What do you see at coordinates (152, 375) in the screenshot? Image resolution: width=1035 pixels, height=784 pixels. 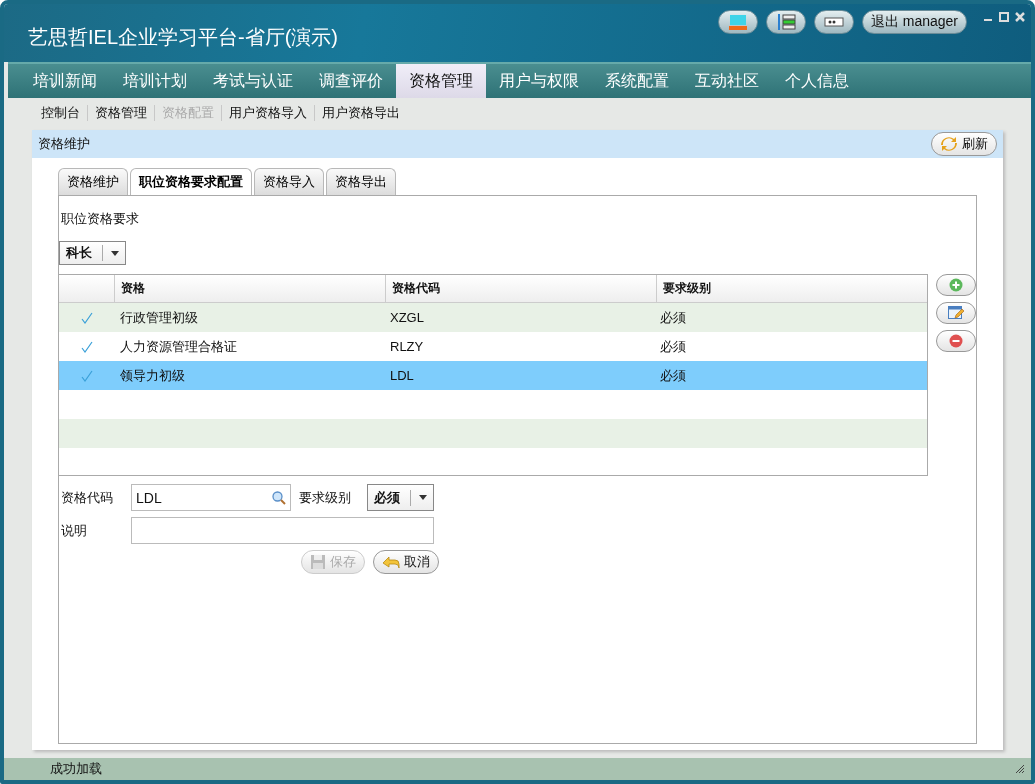 I see `table-cell-text: 领导力初级` at bounding box center [152, 375].